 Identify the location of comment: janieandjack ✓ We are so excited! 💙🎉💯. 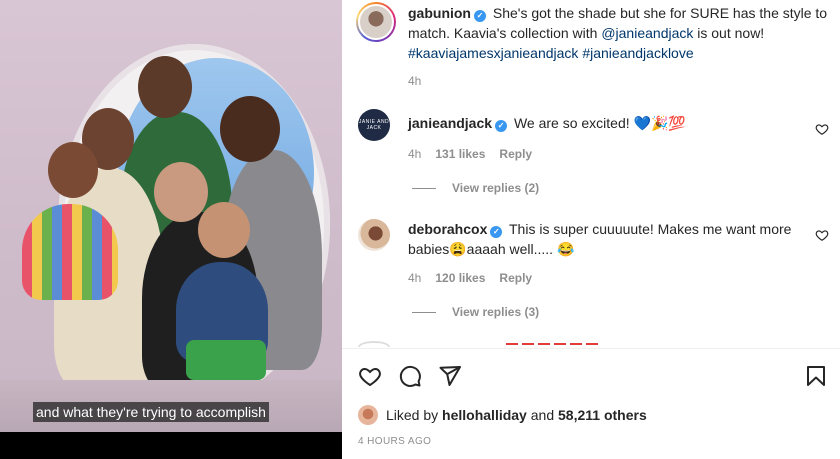
(608, 123).